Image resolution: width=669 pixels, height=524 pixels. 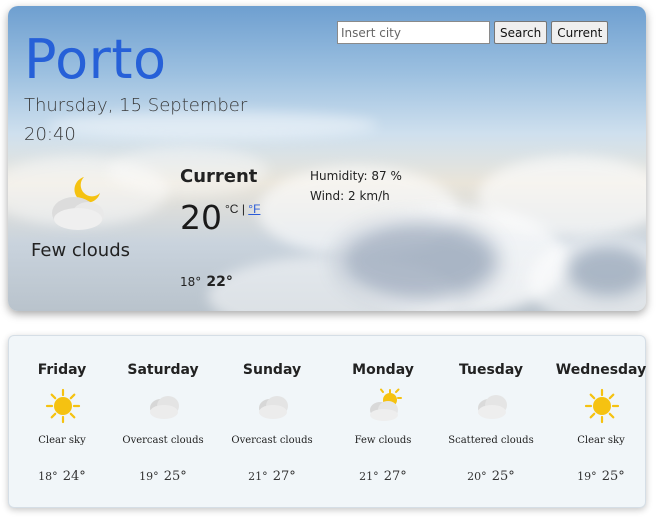 What do you see at coordinates (191, 282) in the screenshot?
I see `current-min-temp: 18°` at bounding box center [191, 282].